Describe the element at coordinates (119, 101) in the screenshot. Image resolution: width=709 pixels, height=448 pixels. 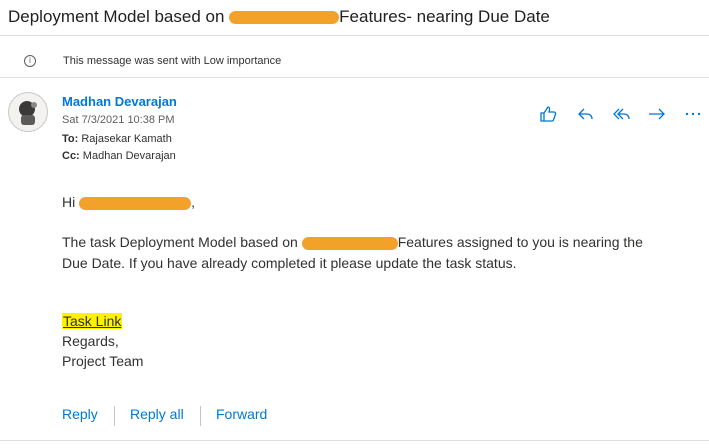
I see `sender-name: Madhan Devarajan` at that location.